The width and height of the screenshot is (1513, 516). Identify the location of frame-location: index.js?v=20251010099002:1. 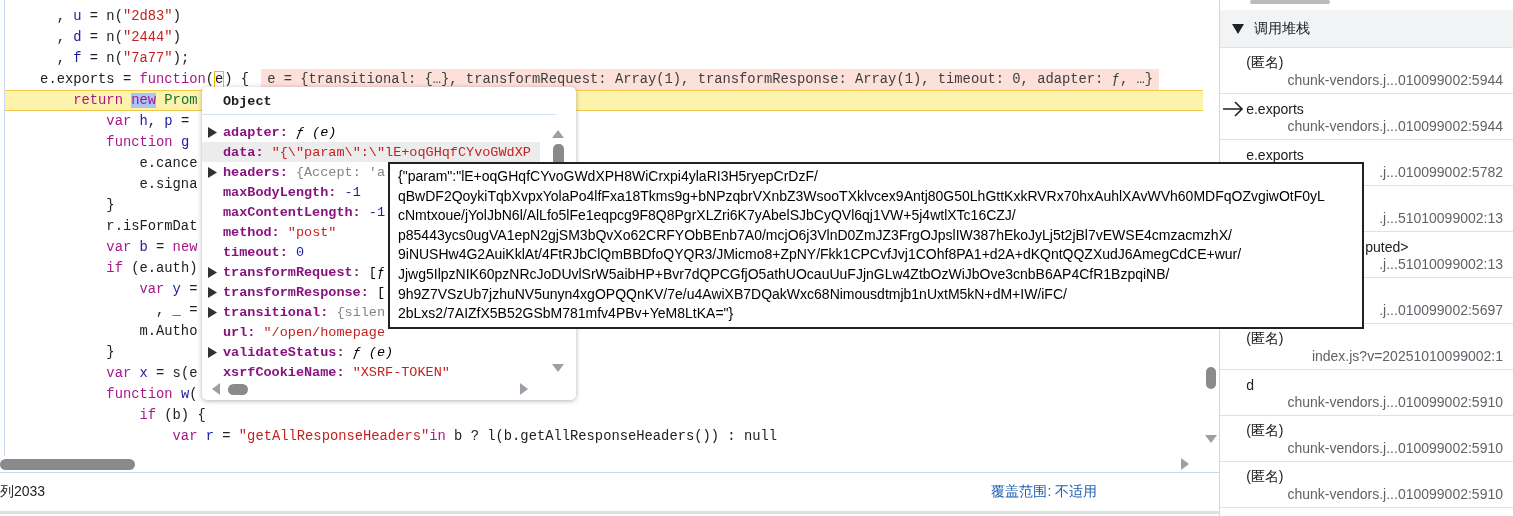
(1407, 356).